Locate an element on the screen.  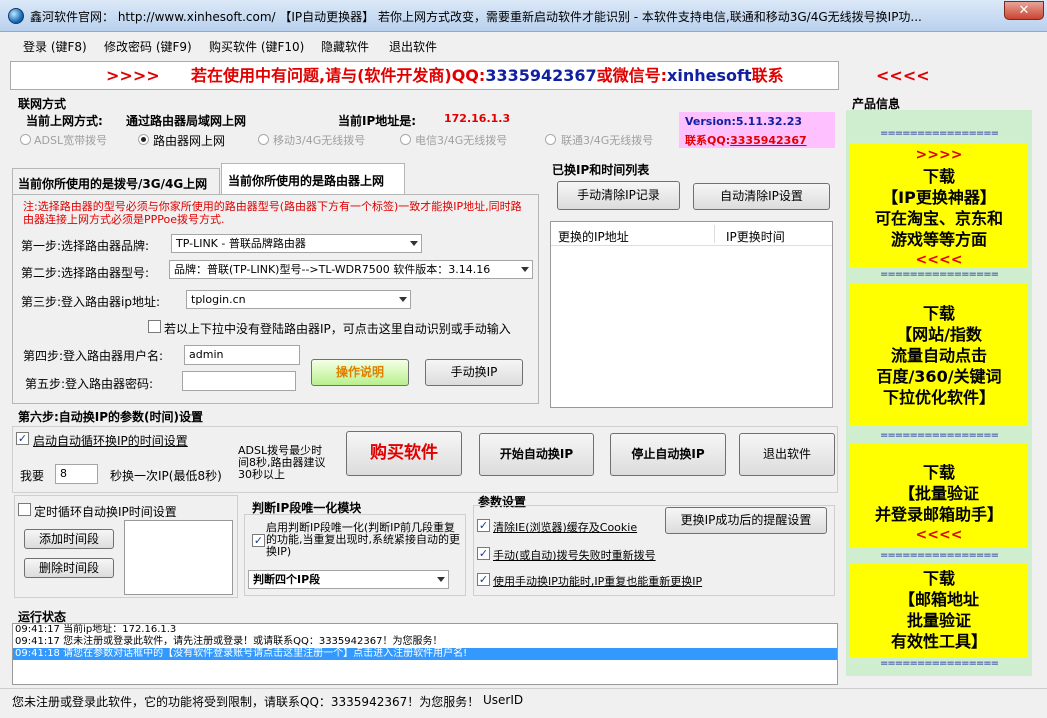
col-time-header: IP更换时间 is located at coordinates (755, 236).